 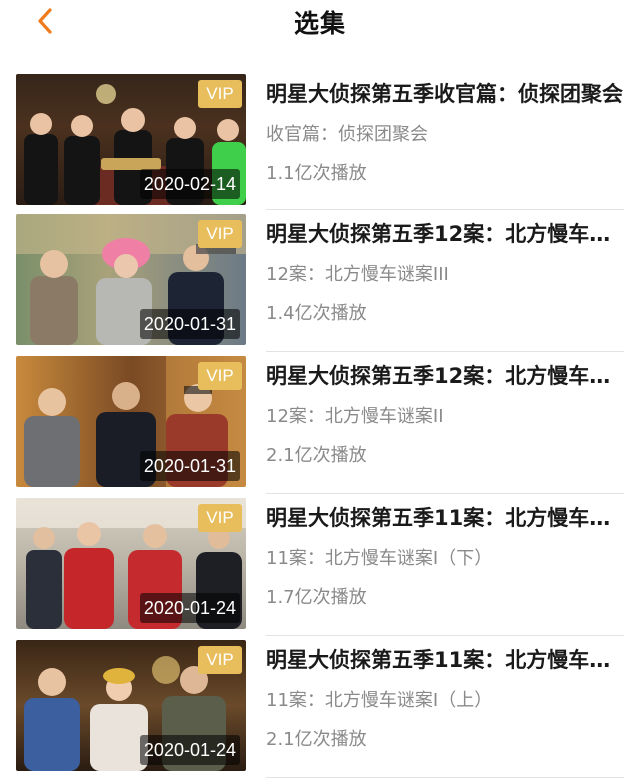 What do you see at coordinates (379, 558) in the screenshot?
I see `episode-subtitle: 11案：北方慢车谜案I（下）` at bounding box center [379, 558].